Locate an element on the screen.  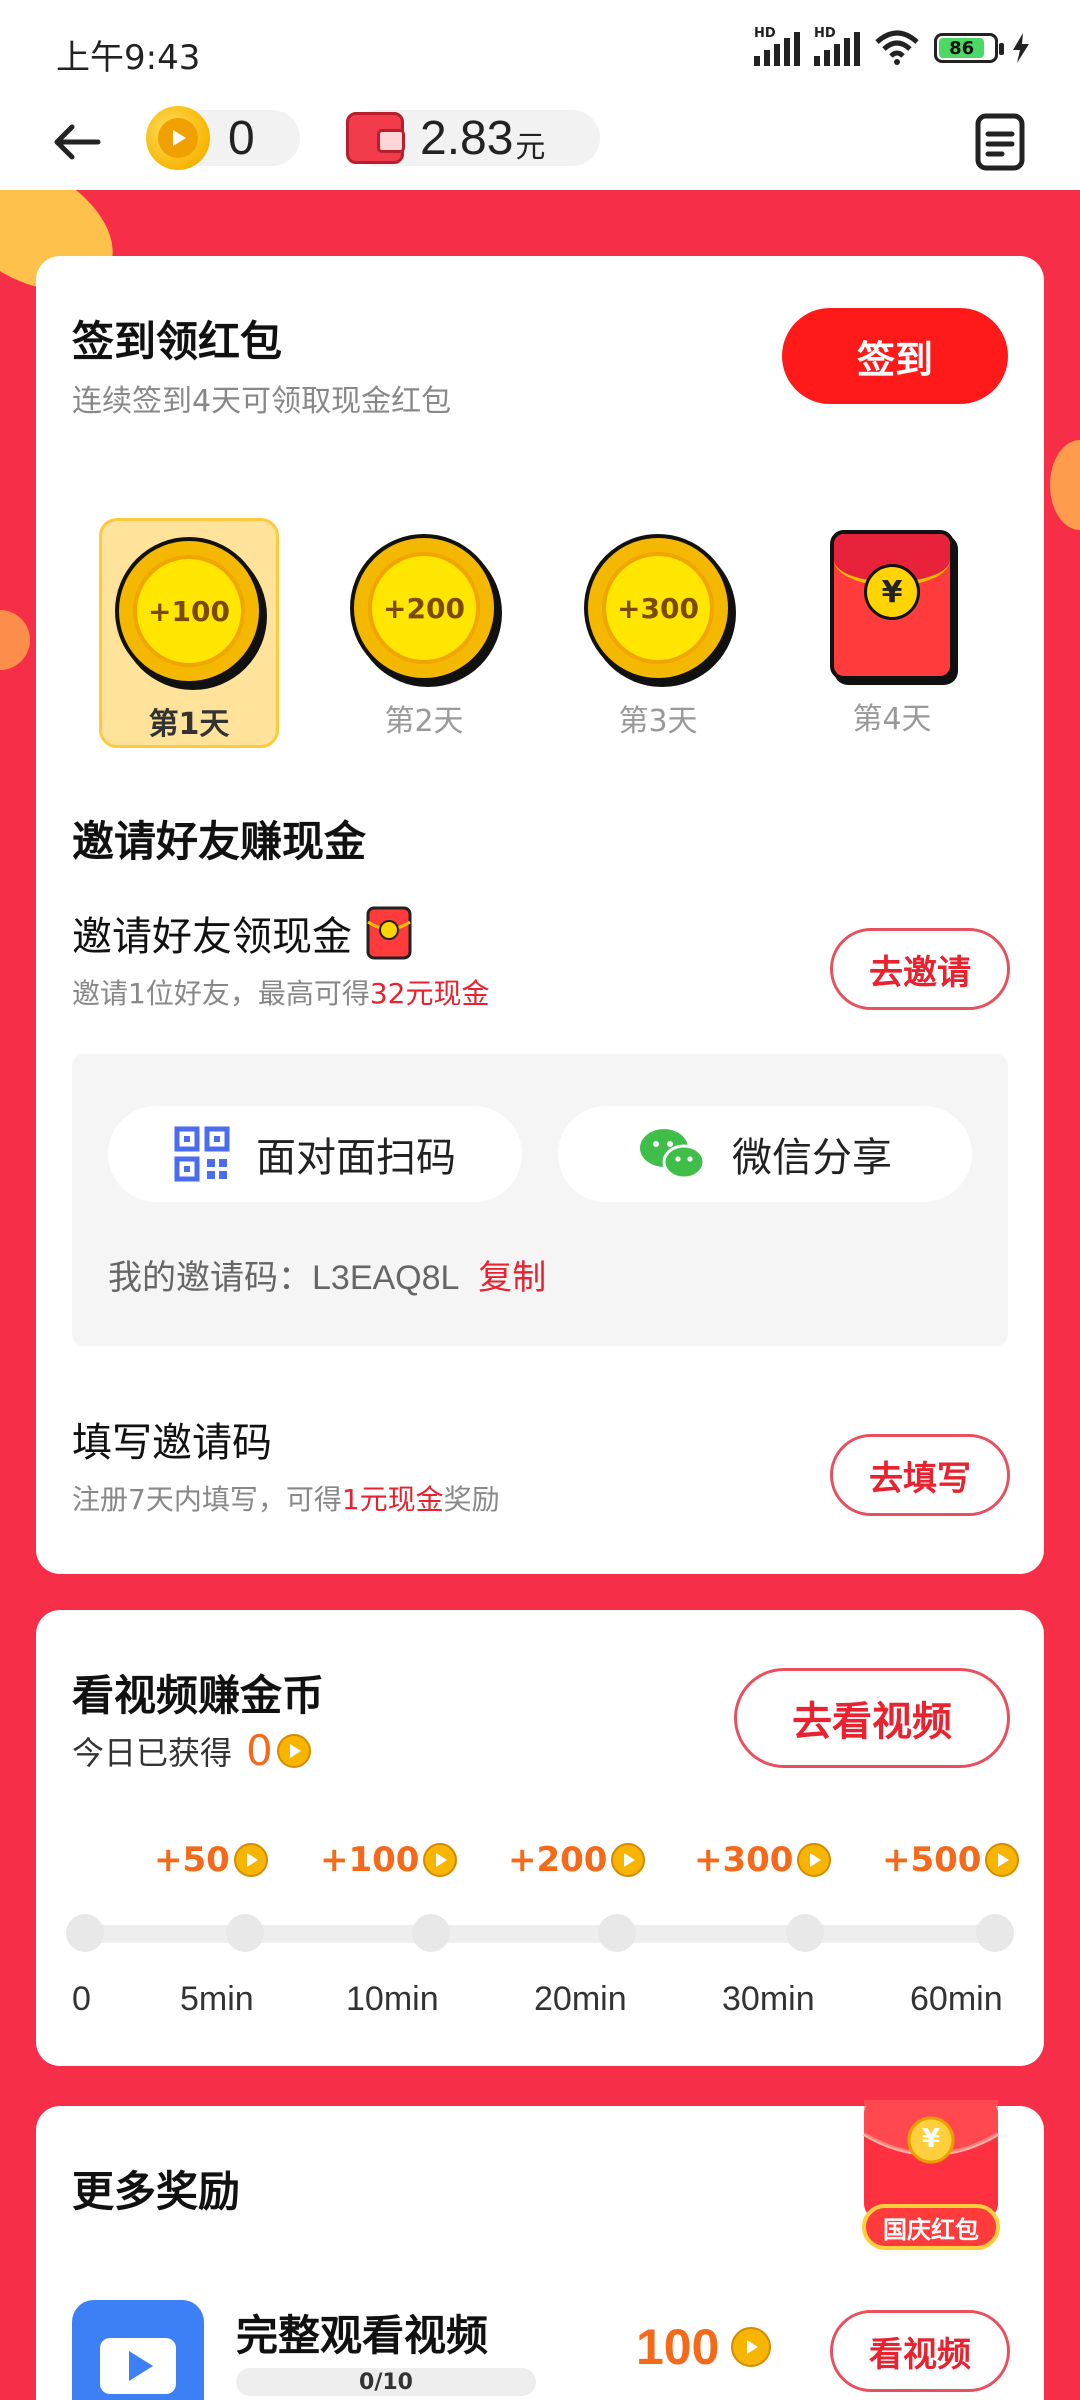
national-day-envelope: ¥ 国庆红包 is located at coordinates (931, 2179).